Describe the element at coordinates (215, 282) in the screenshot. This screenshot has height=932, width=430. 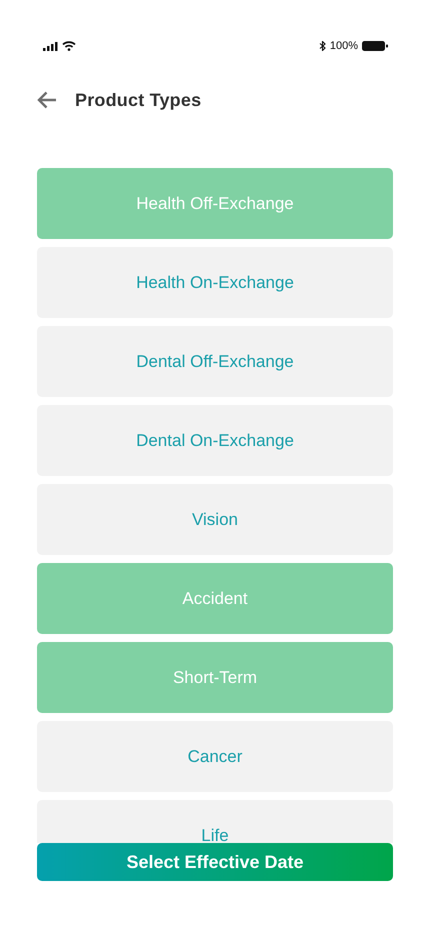
I see `product-type-option: Health On-Exchange` at that location.